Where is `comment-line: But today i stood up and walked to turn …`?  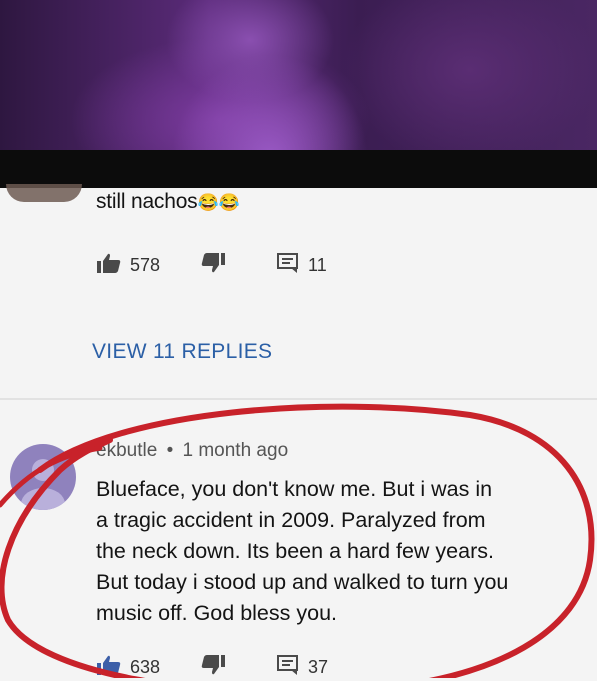 comment-line: But today i stood up and walked to turn … is located at coordinates (302, 582).